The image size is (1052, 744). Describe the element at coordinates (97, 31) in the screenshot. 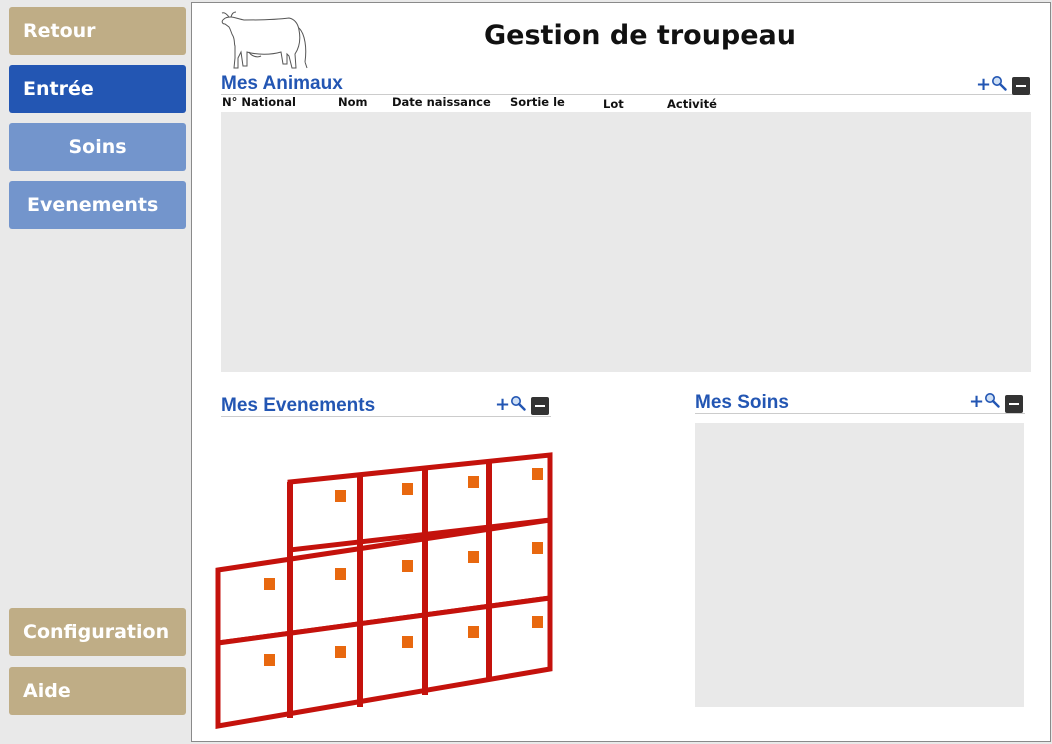

I see `back-button: Retour` at that location.